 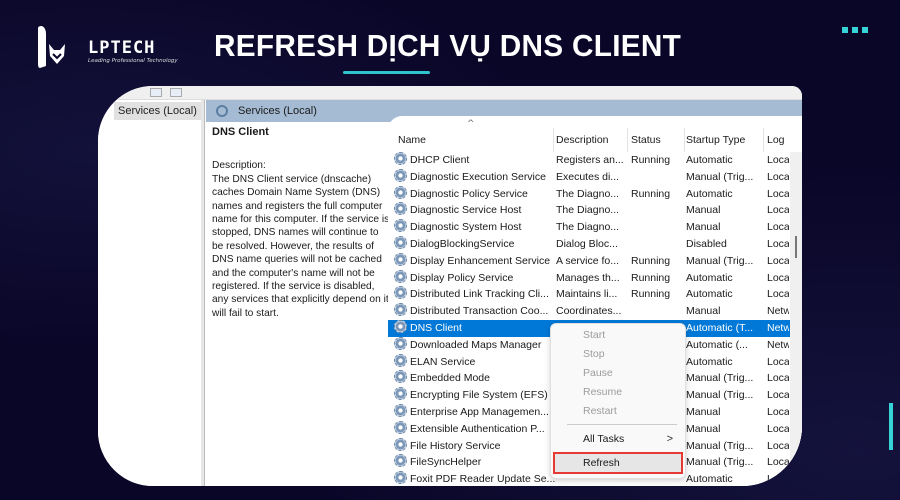 What do you see at coordinates (448, 45) in the screenshot?
I see `page-title: REFRESH DỊCH VỤ DNS CLIENT` at bounding box center [448, 45].